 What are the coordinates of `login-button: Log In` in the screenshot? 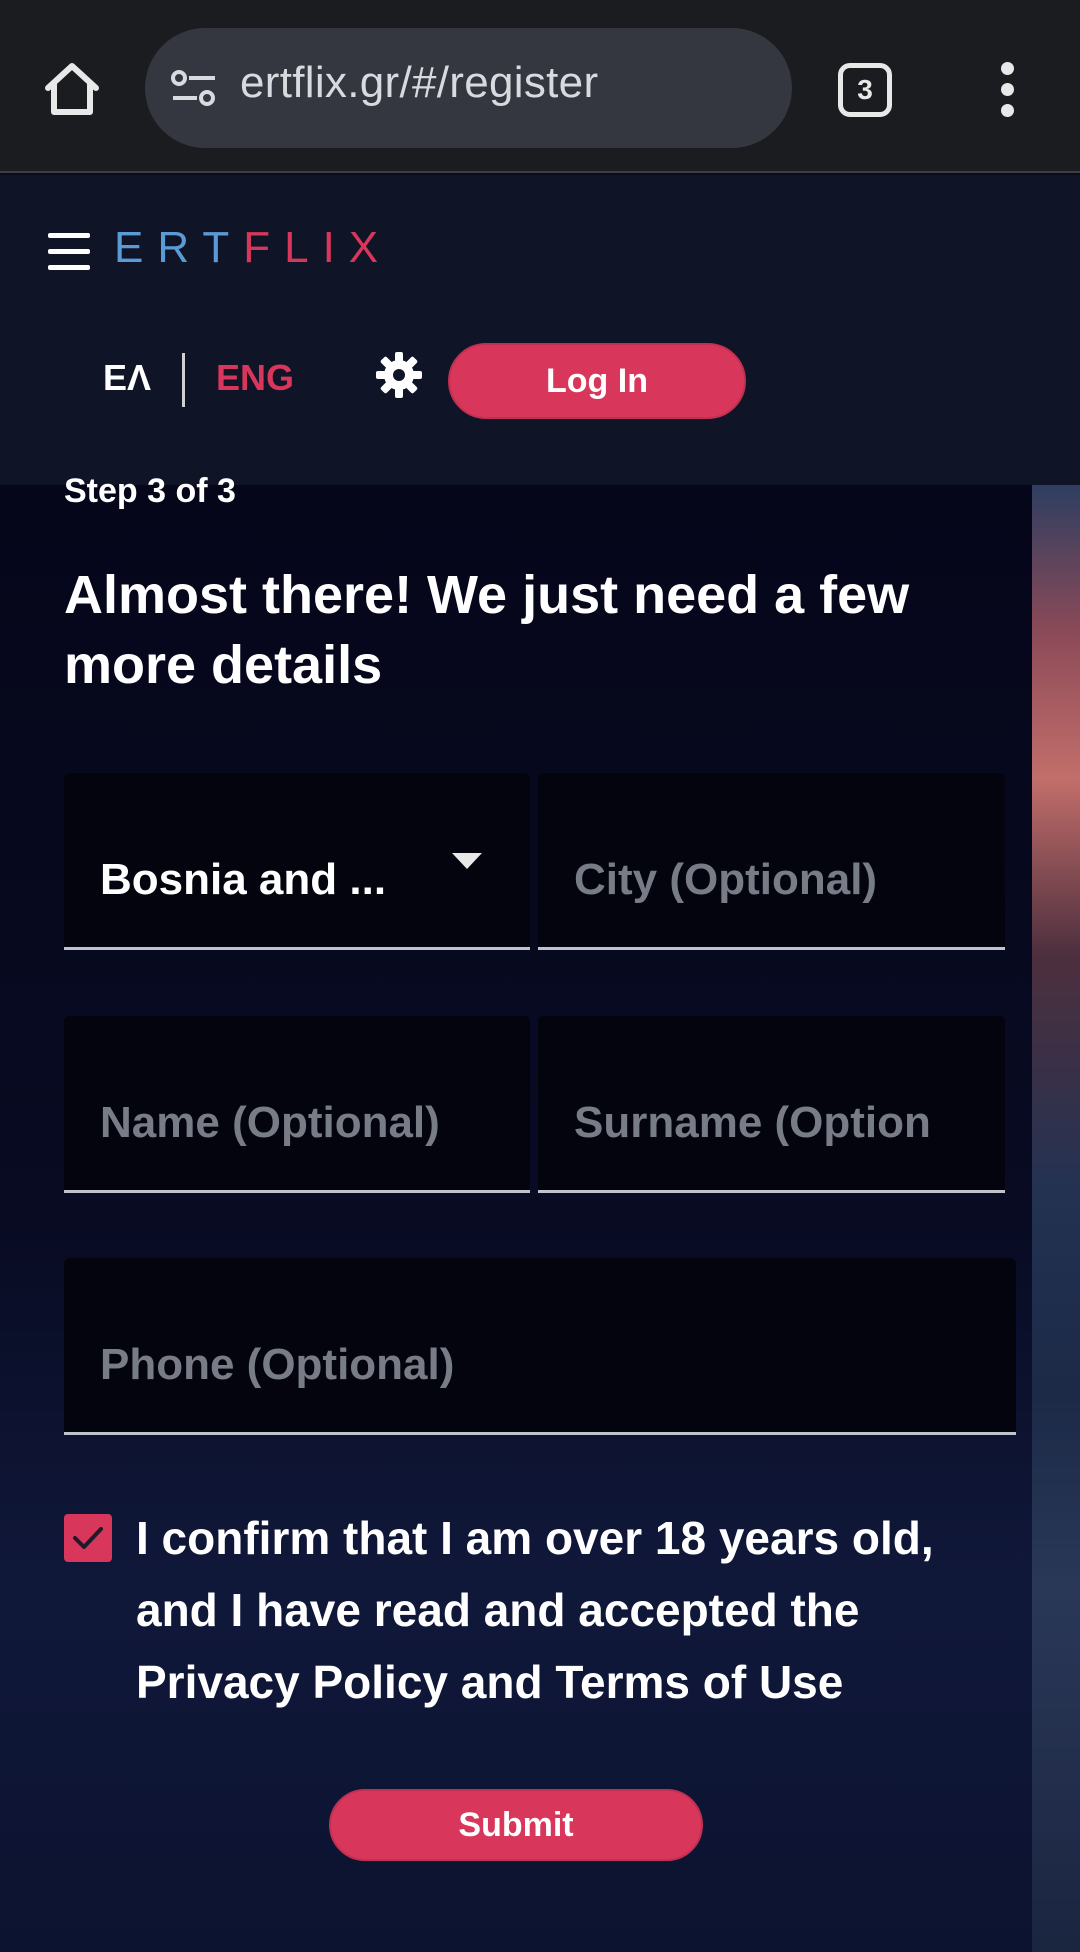 It's located at (597, 381).